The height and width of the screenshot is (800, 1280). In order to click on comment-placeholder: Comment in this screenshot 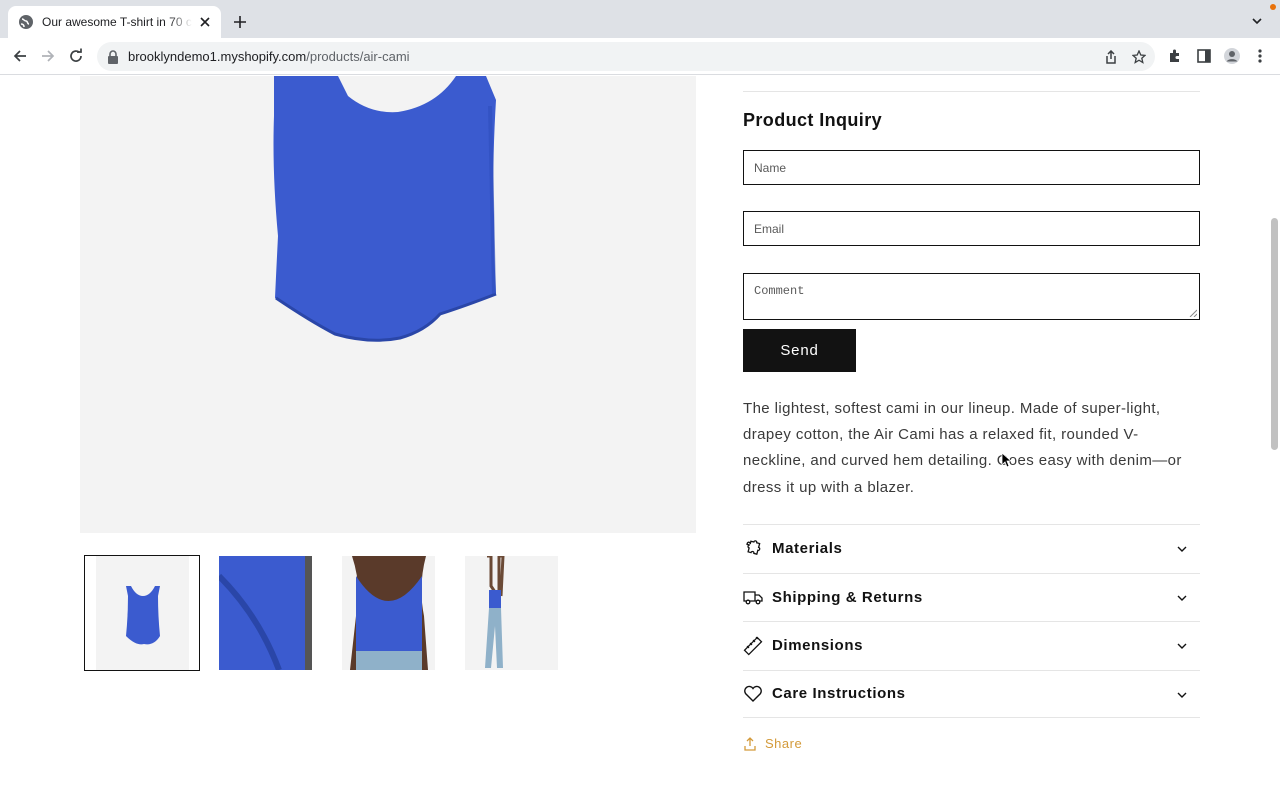, I will do `click(779, 291)`.